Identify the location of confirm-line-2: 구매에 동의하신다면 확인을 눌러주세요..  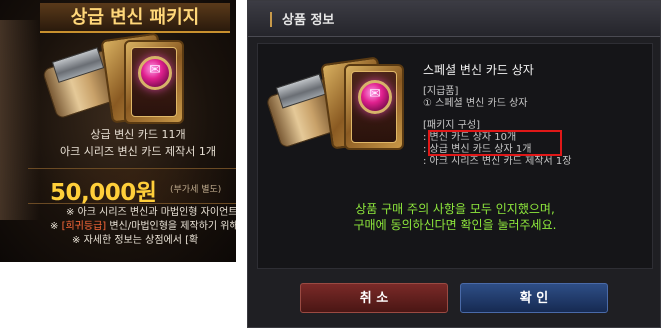
(455, 225).